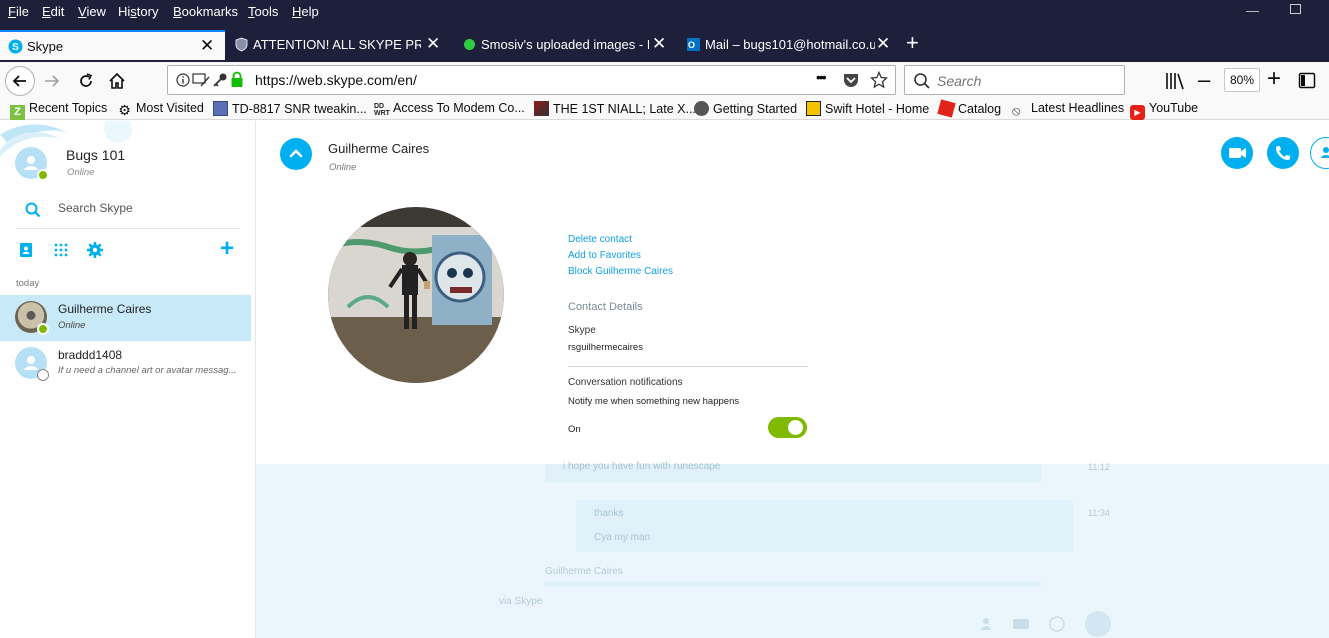 Image resolution: width=1329 pixels, height=638 pixels. What do you see at coordinates (604, 255) in the screenshot?
I see `add-to-favorites-link: Add to Favorites` at bounding box center [604, 255].